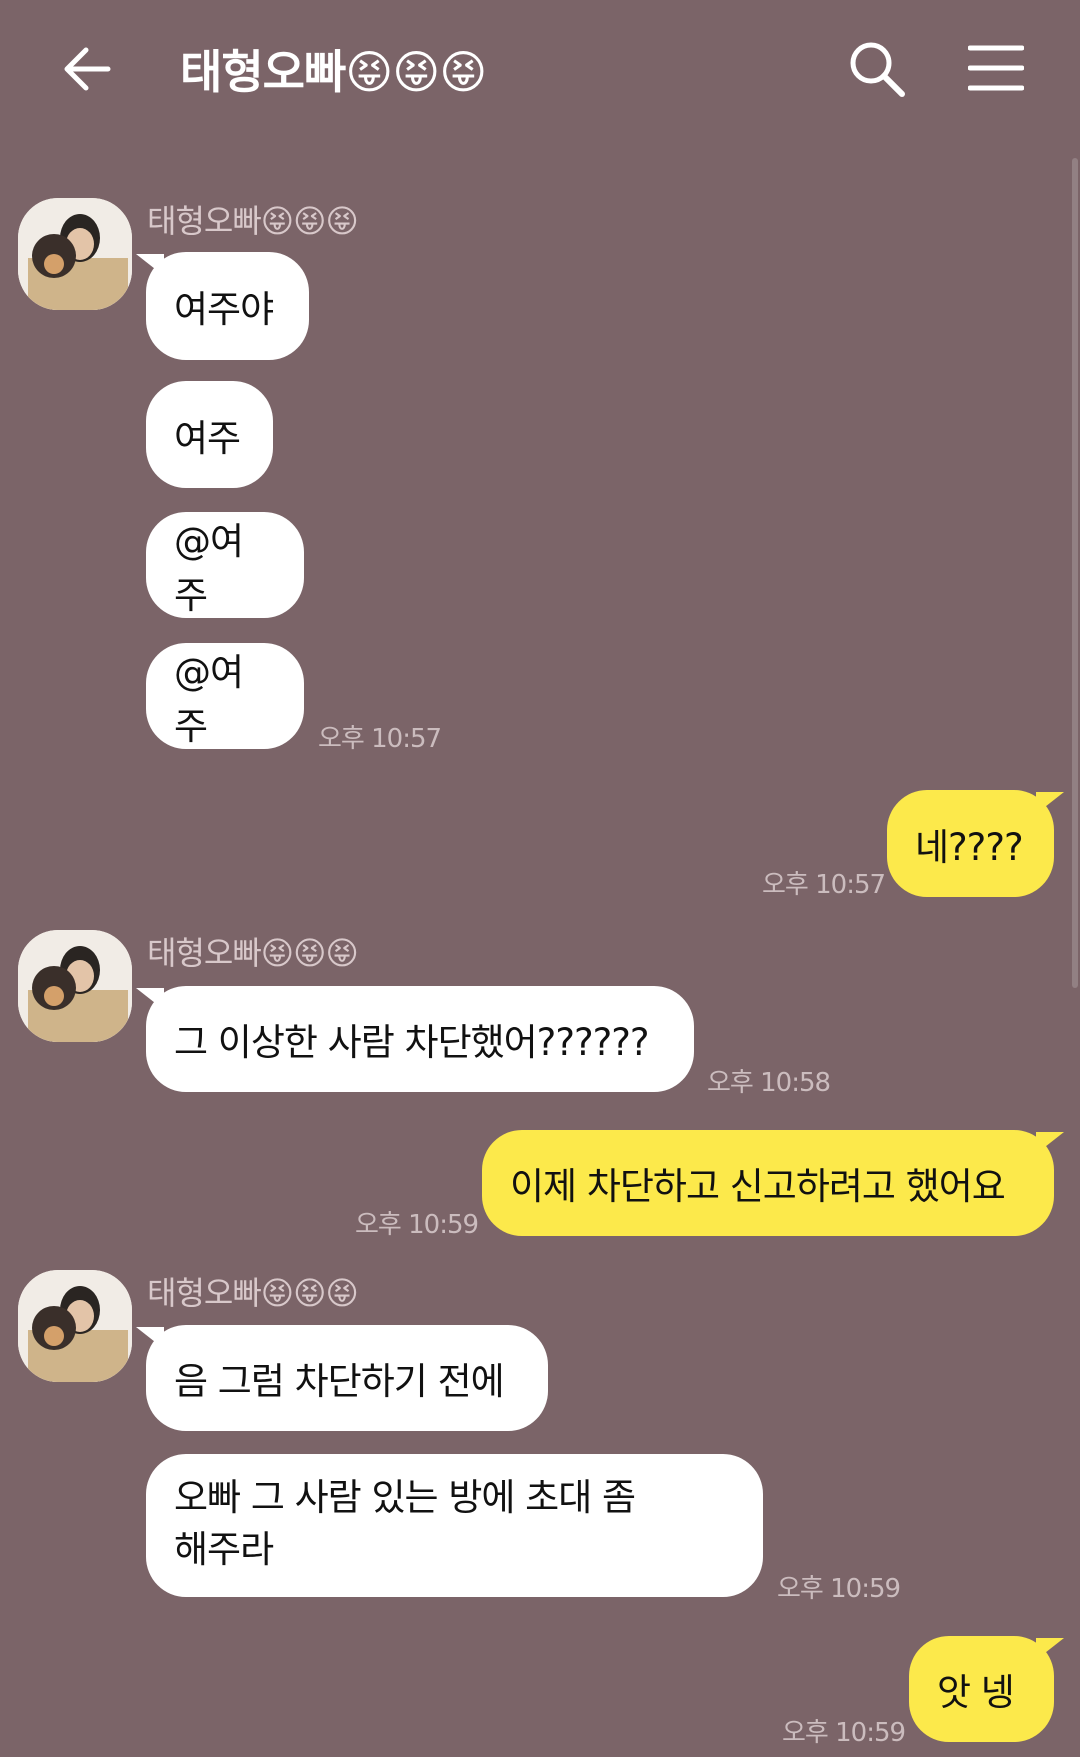  I want to click on message-bubble-incoming: 여주, so click(209, 434).